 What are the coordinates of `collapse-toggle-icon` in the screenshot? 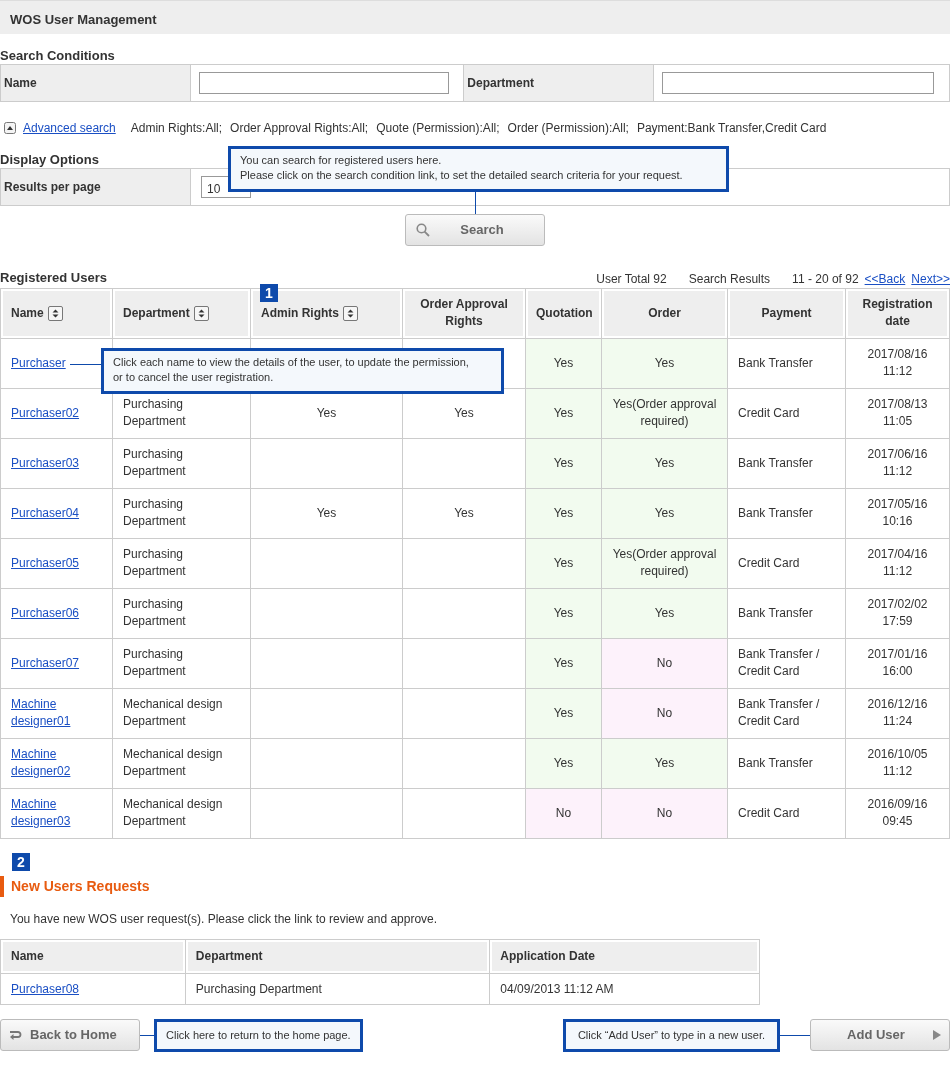 It's located at (10, 128).